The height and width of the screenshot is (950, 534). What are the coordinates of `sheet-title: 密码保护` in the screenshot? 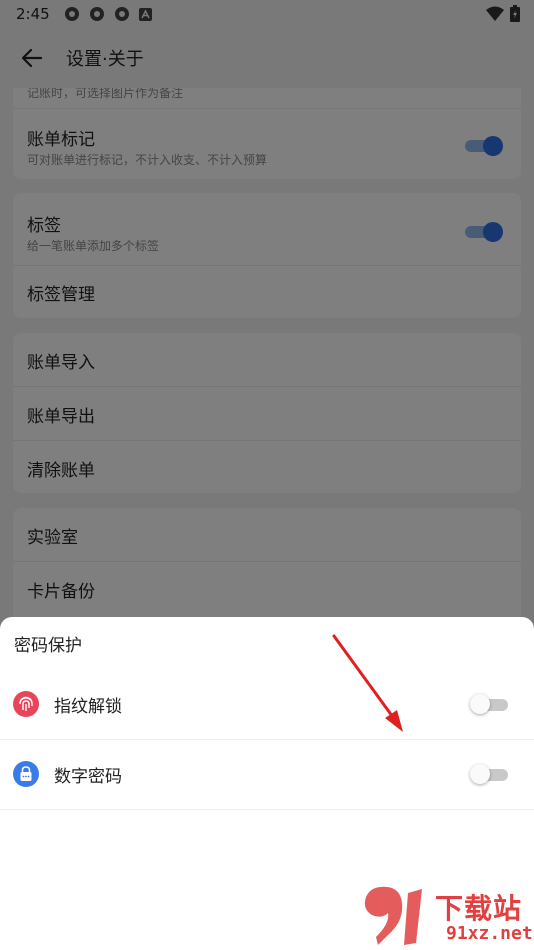 It's located at (48, 646).